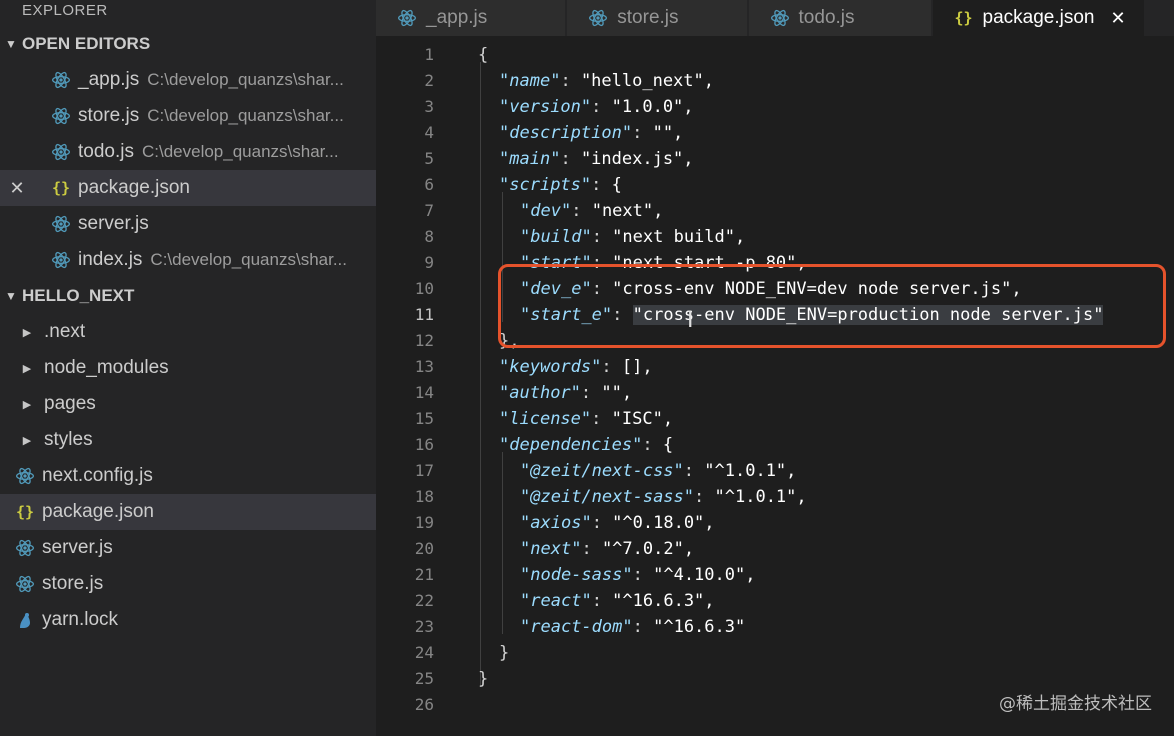  Describe the element at coordinates (775, 627) in the screenshot. I see `code-line: 23 "react-dom": "^16.6.3"` at that location.